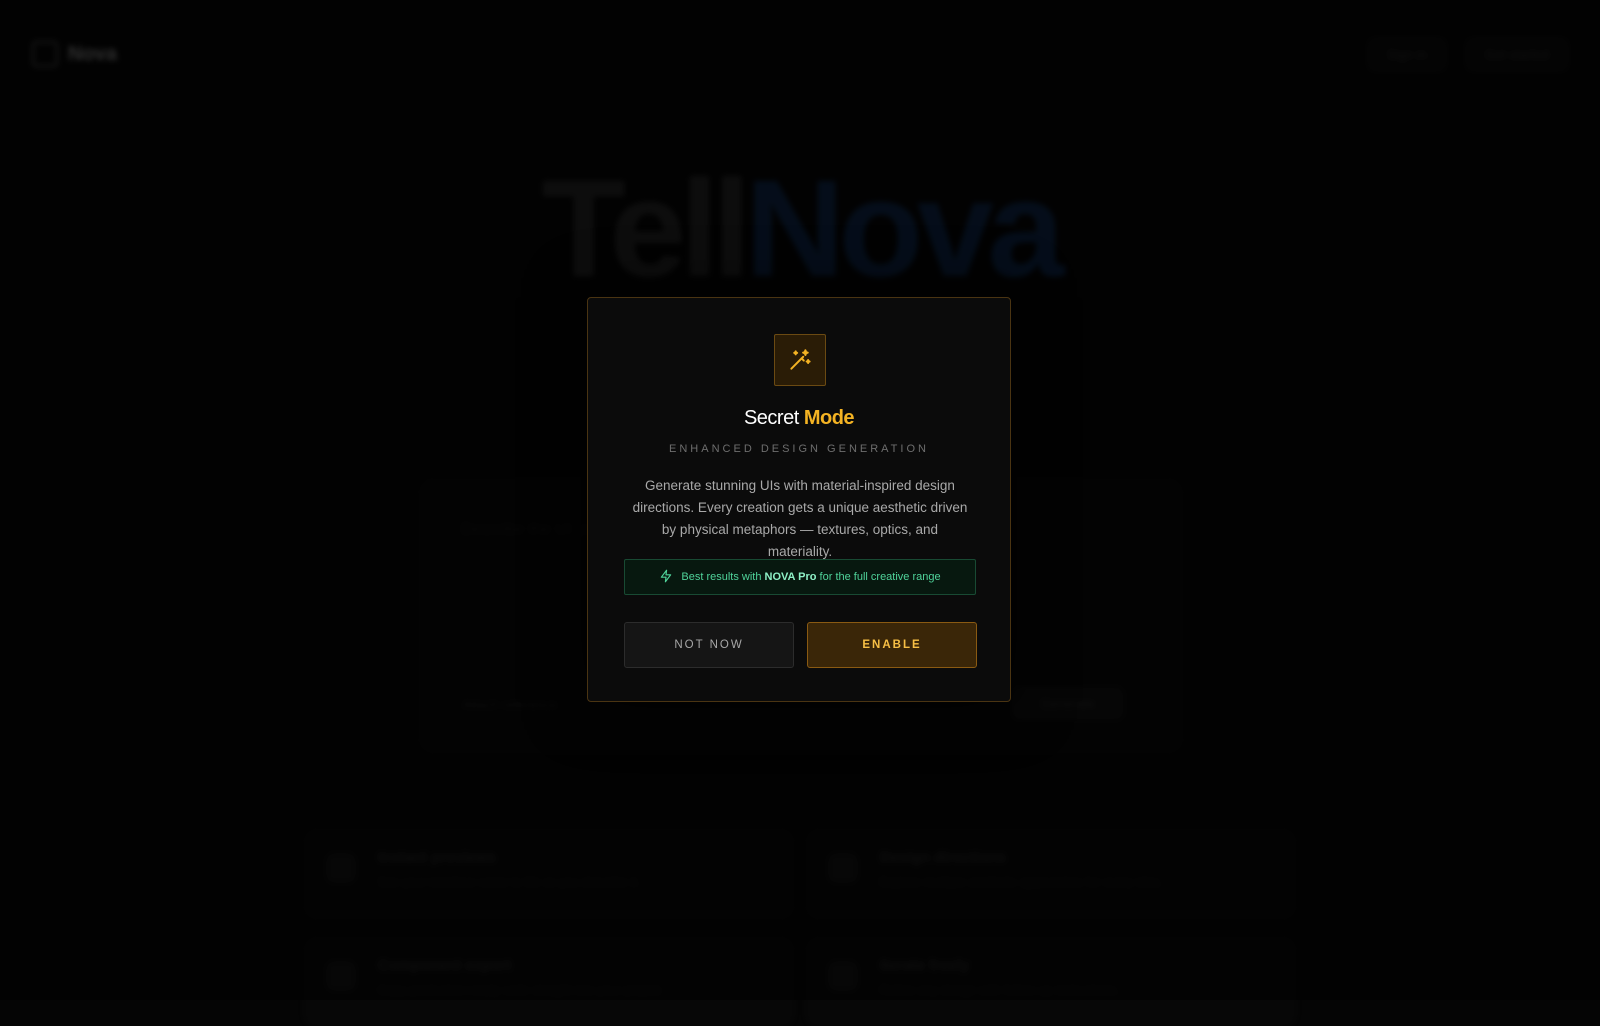  Describe the element at coordinates (880, 577) in the screenshot. I see `tip-suffix: for the full creative range` at that location.